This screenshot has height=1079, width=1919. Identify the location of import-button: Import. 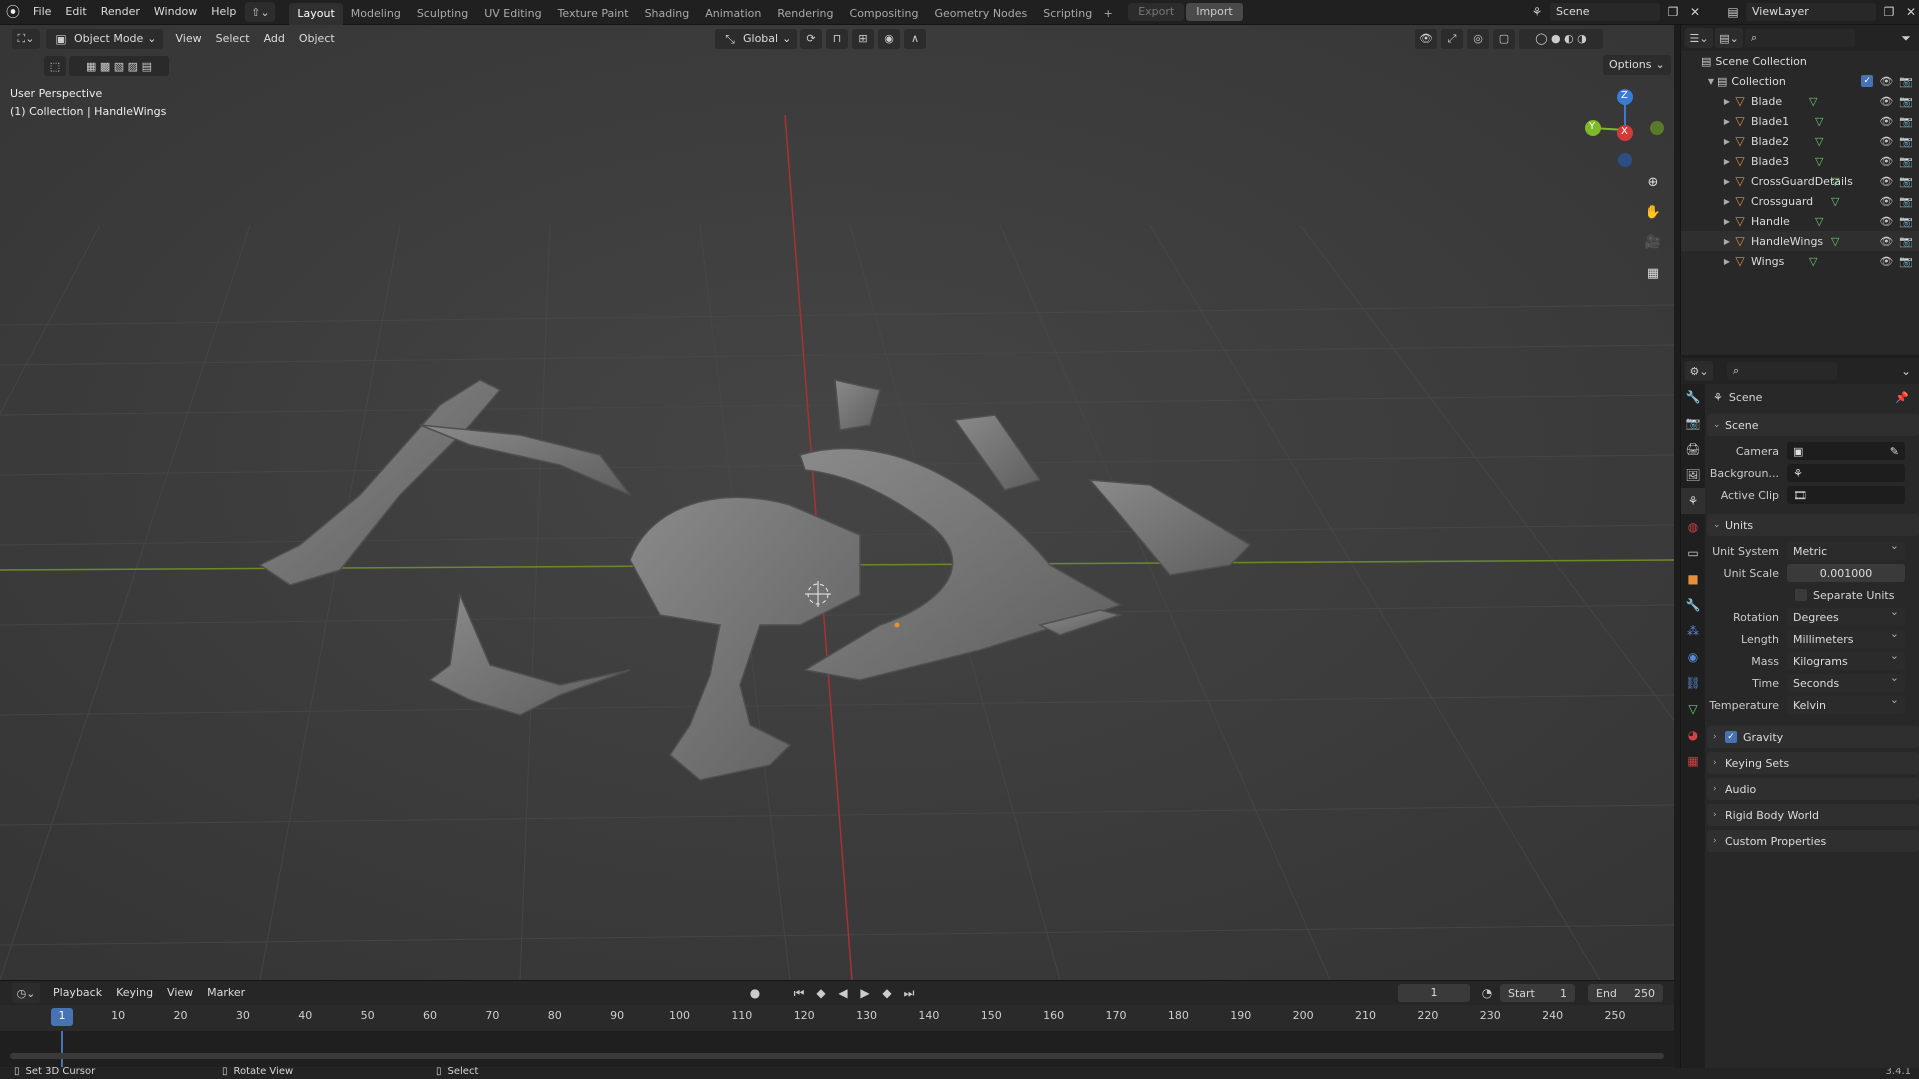
(1214, 12).